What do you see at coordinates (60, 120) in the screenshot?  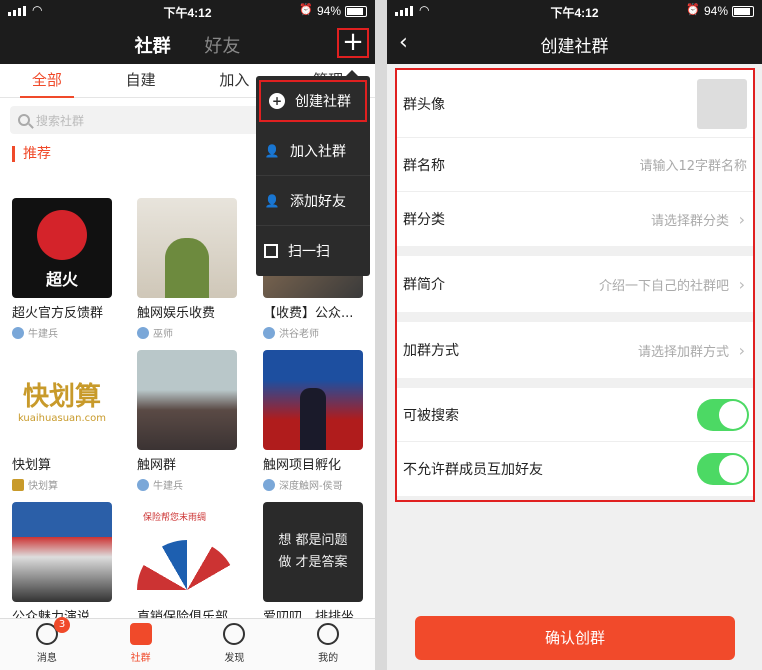 I see `search-placeholder: 搜索社群` at bounding box center [60, 120].